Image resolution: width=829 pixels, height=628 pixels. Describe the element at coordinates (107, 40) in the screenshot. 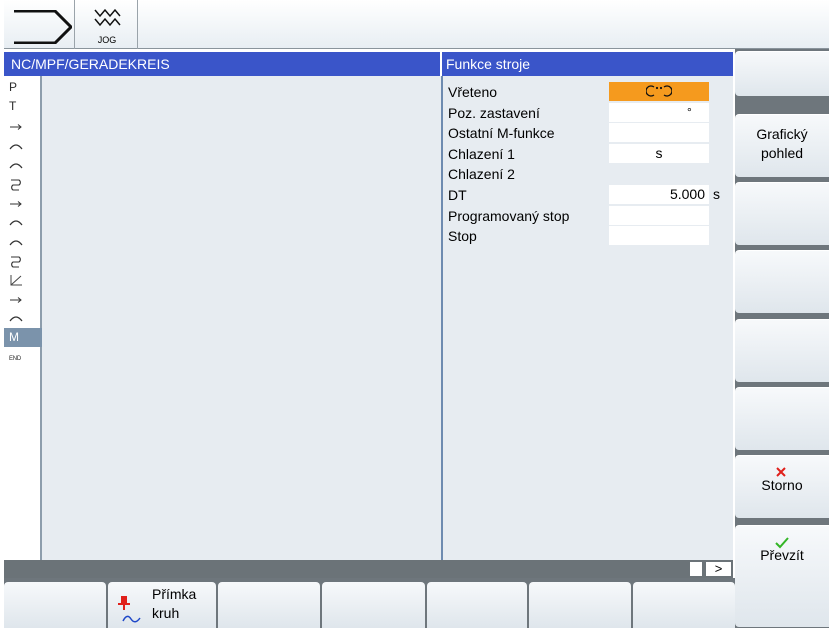

I see `jog-mode-label: JOG` at that location.